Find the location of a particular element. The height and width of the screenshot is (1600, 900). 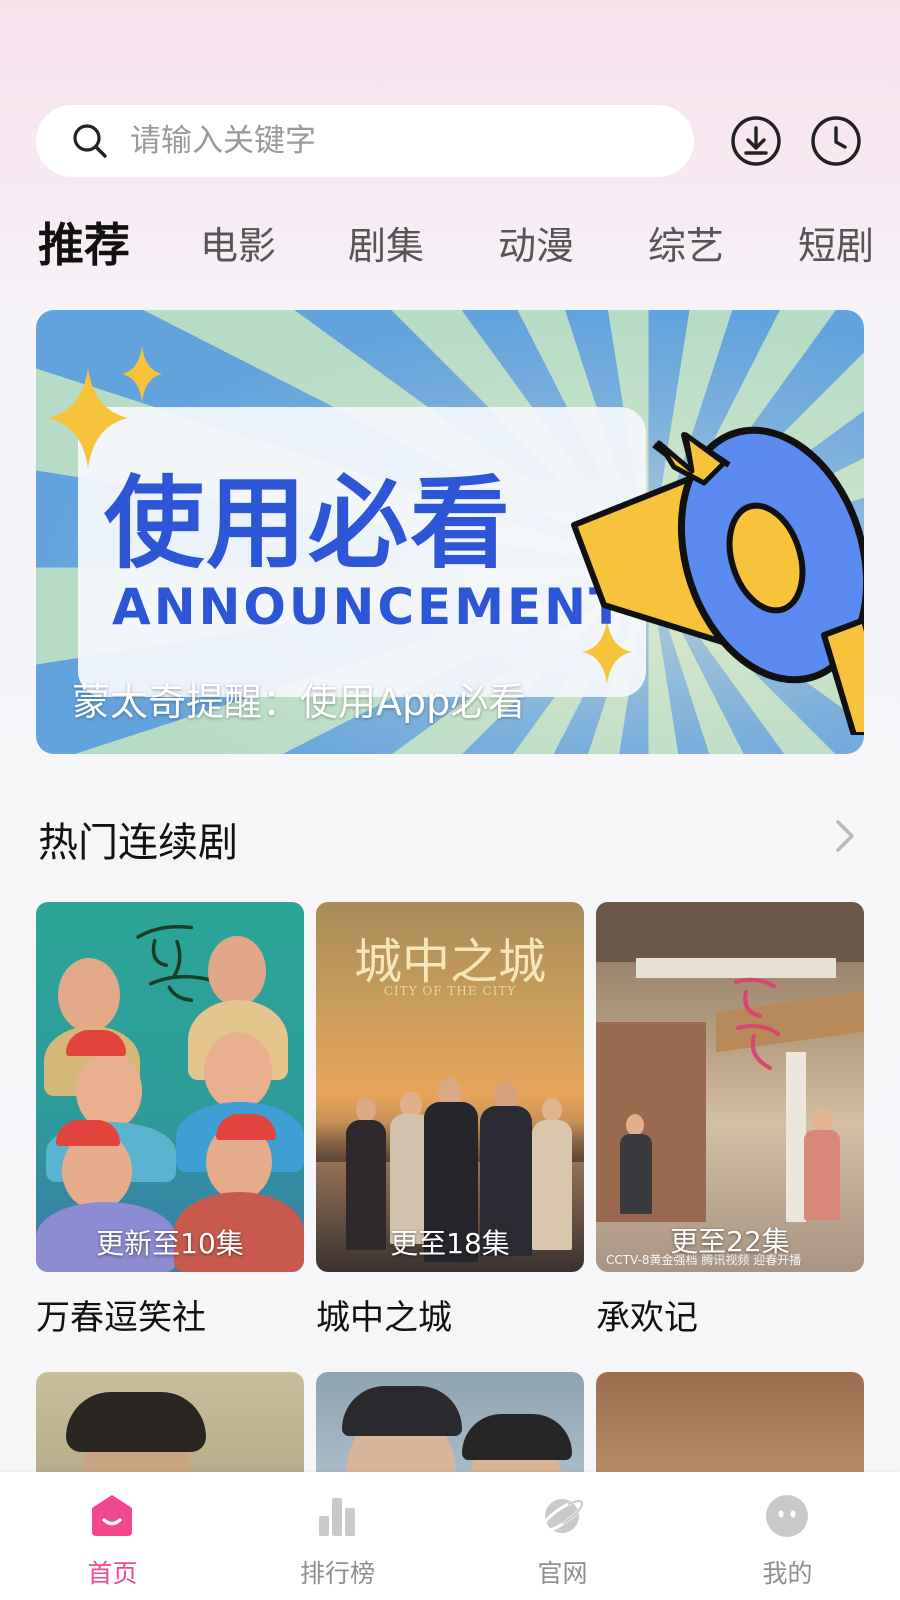

poster-subtitle: CITY OF THE CITY is located at coordinates (450, 991).